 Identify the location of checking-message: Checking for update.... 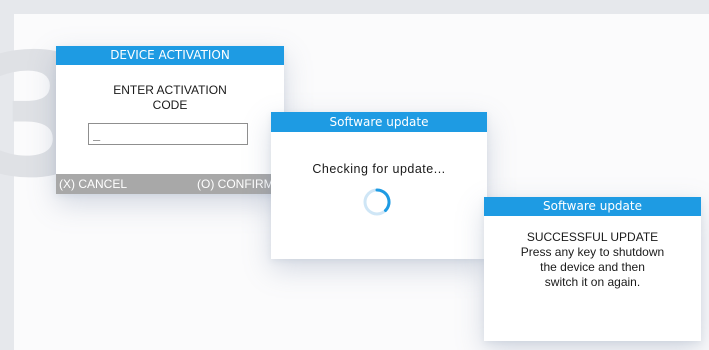
(379, 169).